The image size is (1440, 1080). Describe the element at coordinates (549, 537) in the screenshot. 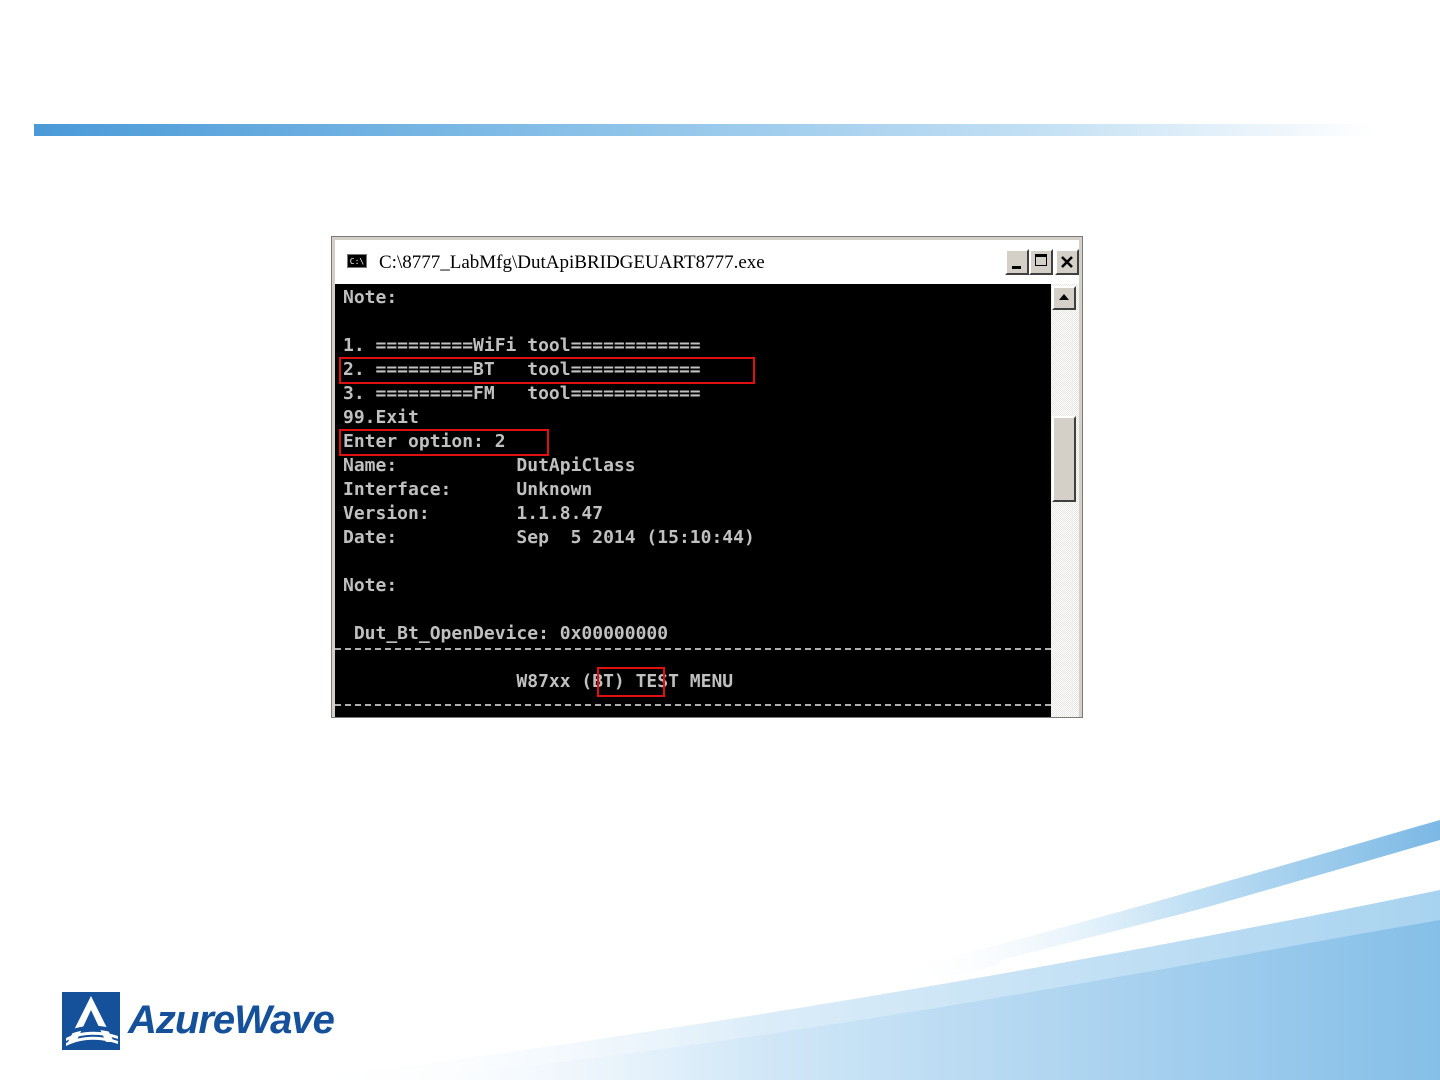

I see `console-line: Date: Sep 5 2014 (15:10:44)` at that location.